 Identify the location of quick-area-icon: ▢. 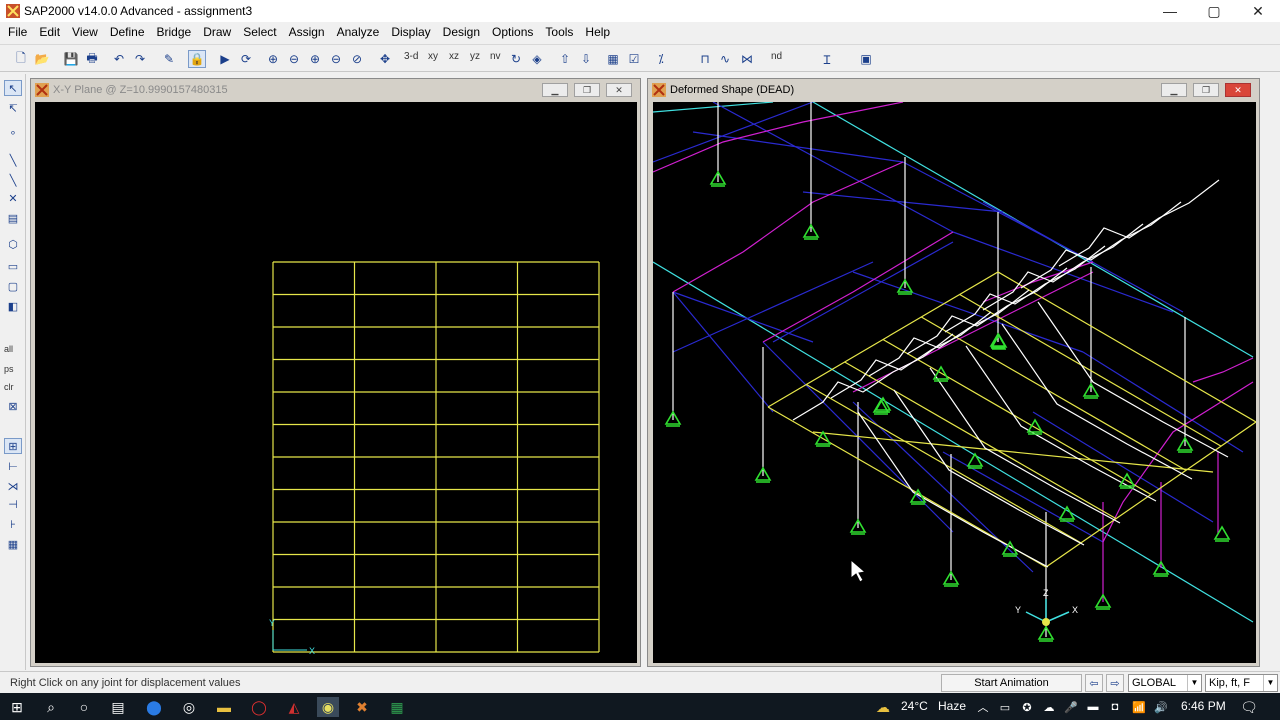
(13, 286).